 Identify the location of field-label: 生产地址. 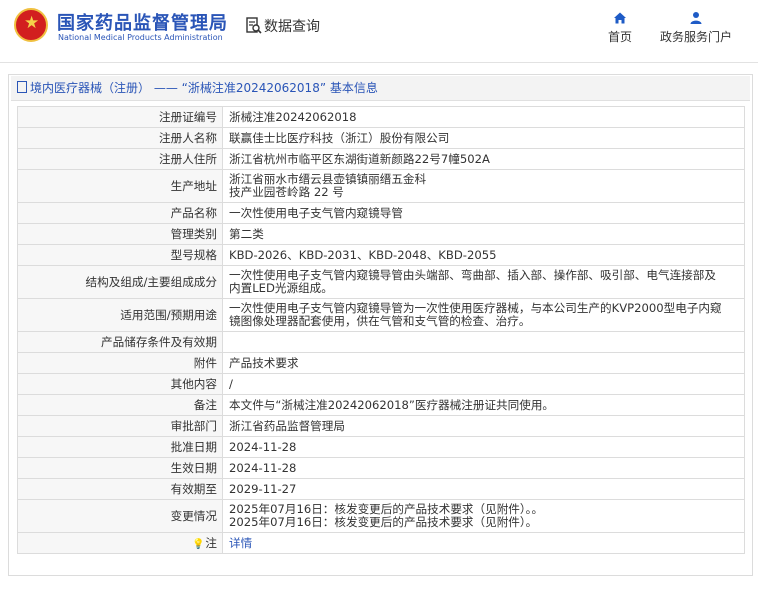
(120, 186).